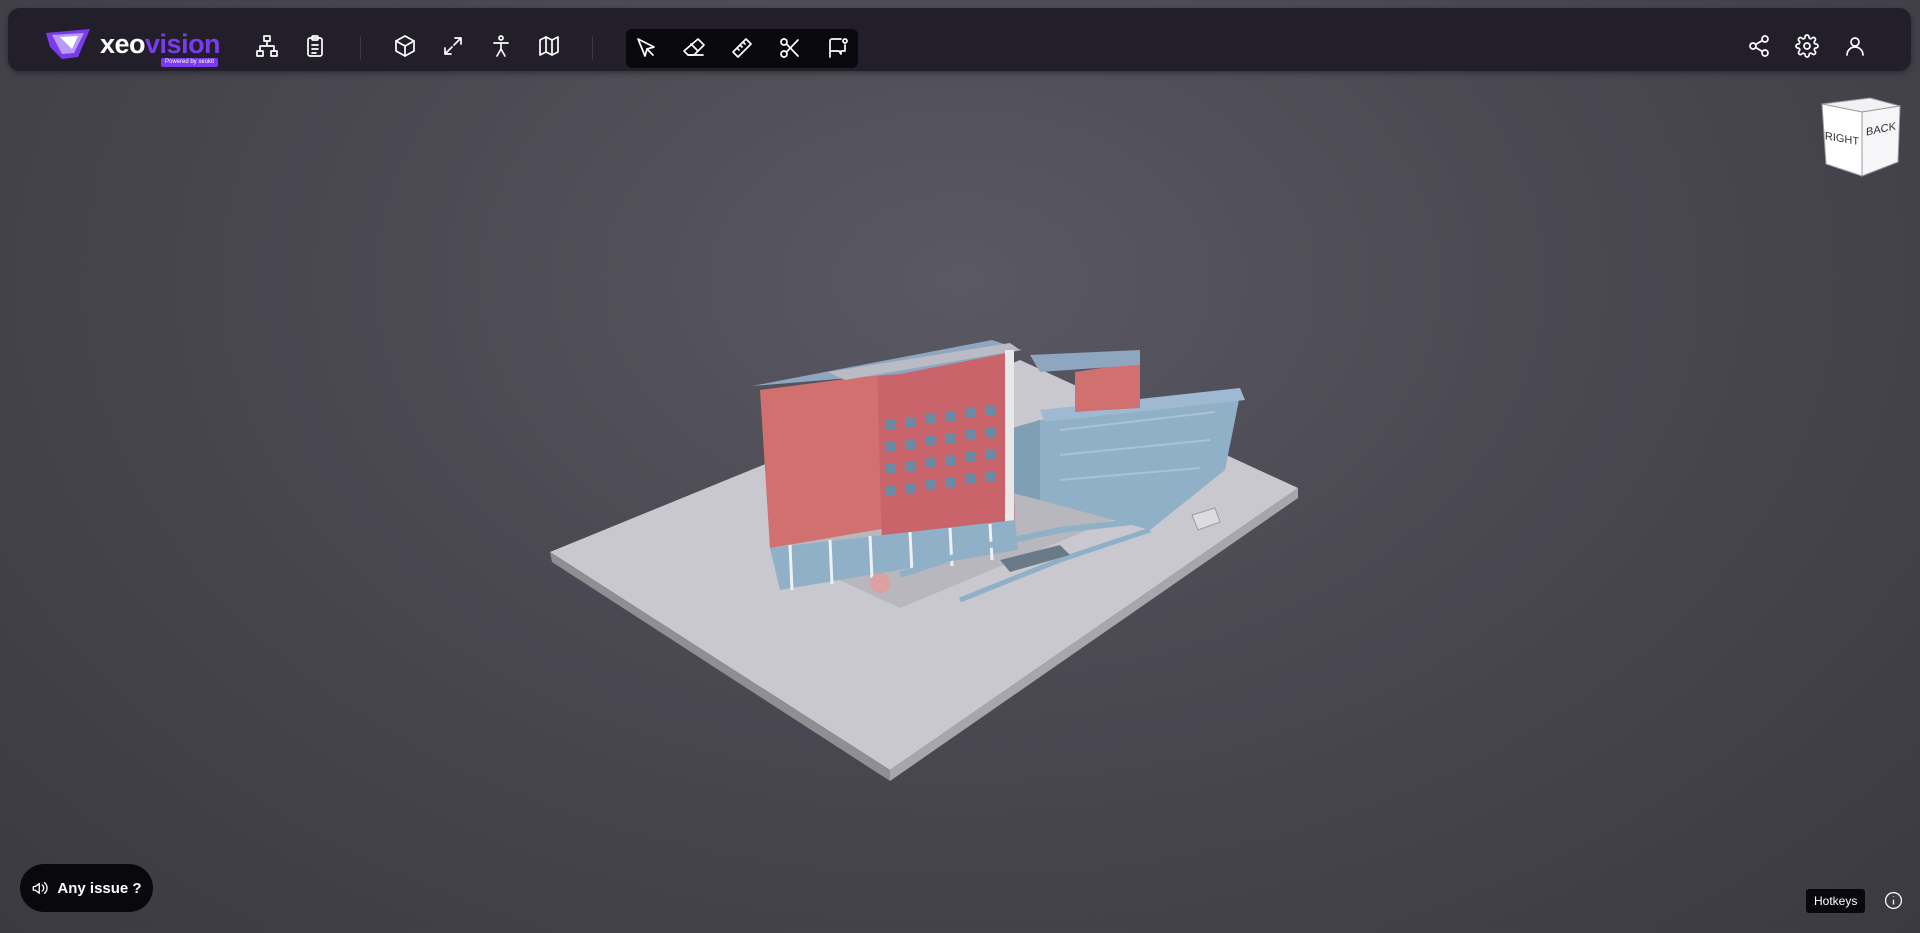  I want to click on logo-wordmark: xeovision, so click(160, 44).